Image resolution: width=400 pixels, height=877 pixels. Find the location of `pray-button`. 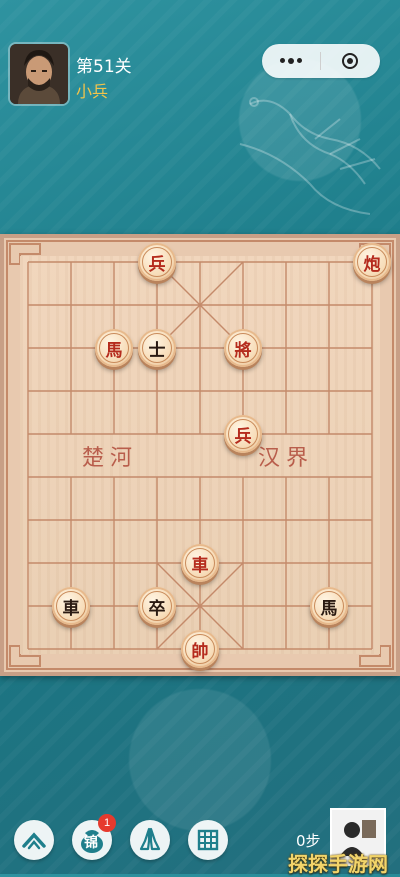

pray-button is located at coordinates (150, 840).